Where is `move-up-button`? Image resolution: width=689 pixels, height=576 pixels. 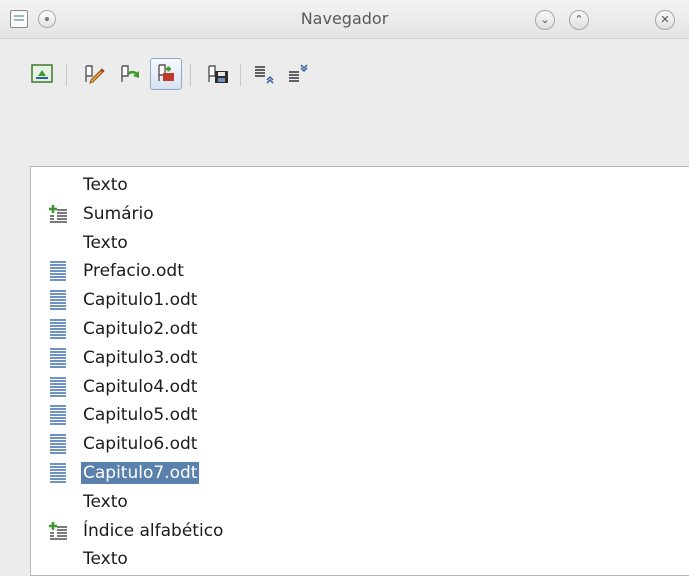 move-up-button is located at coordinates (264, 74).